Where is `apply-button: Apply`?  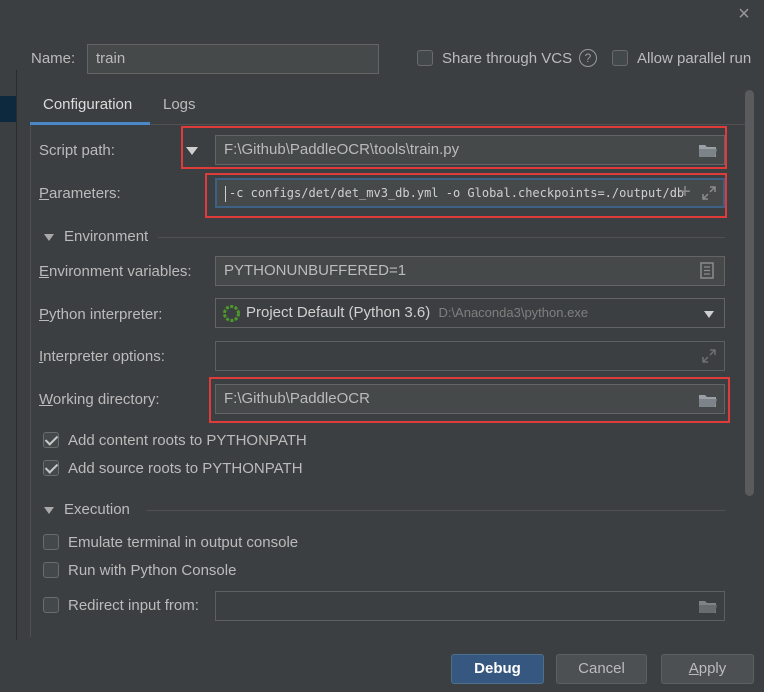
apply-button: Apply is located at coordinates (707, 669).